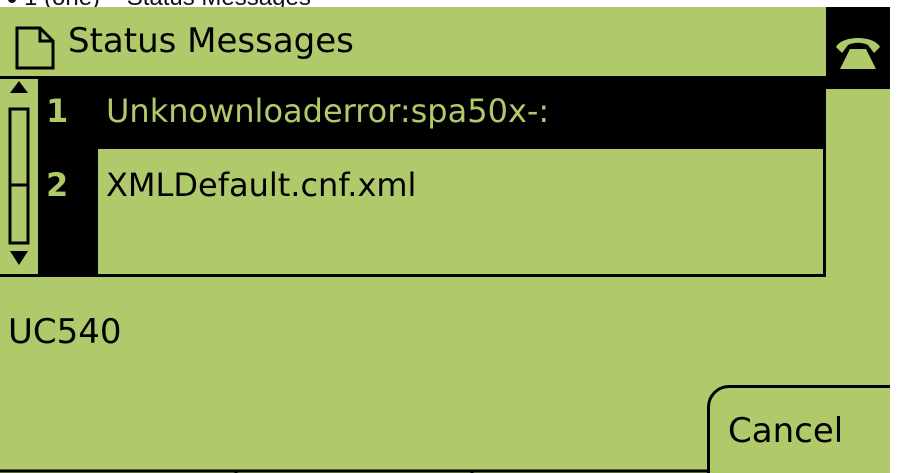 The image size is (897, 473). What do you see at coordinates (786, 431) in the screenshot?
I see `cancel-label: Cancel` at bounding box center [786, 431].